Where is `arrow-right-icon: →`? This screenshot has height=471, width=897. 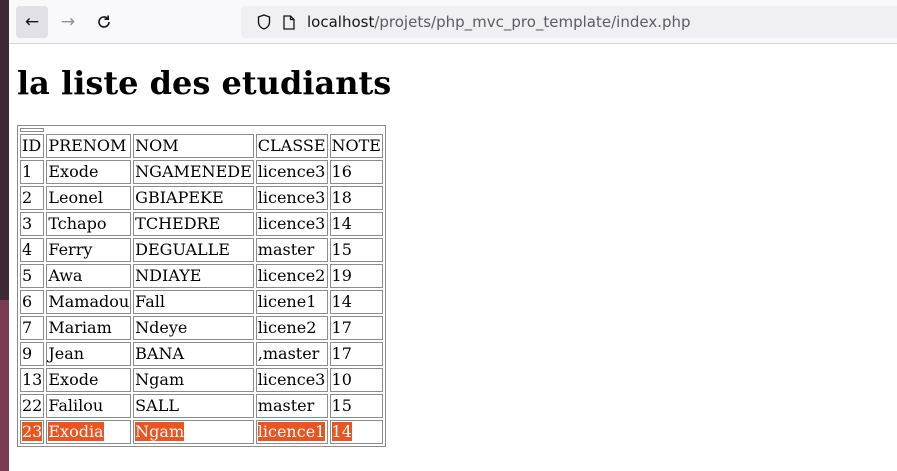
arrow-right-icon: → is located at coordinates (68, 22).